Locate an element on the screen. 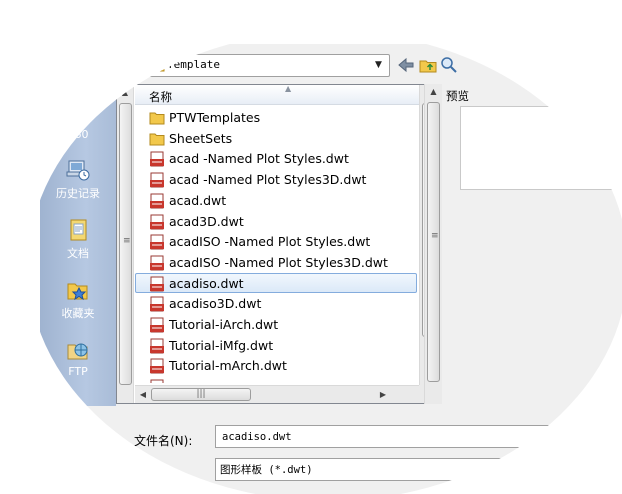  place-label: 360 is located at coordinates (78, 134).